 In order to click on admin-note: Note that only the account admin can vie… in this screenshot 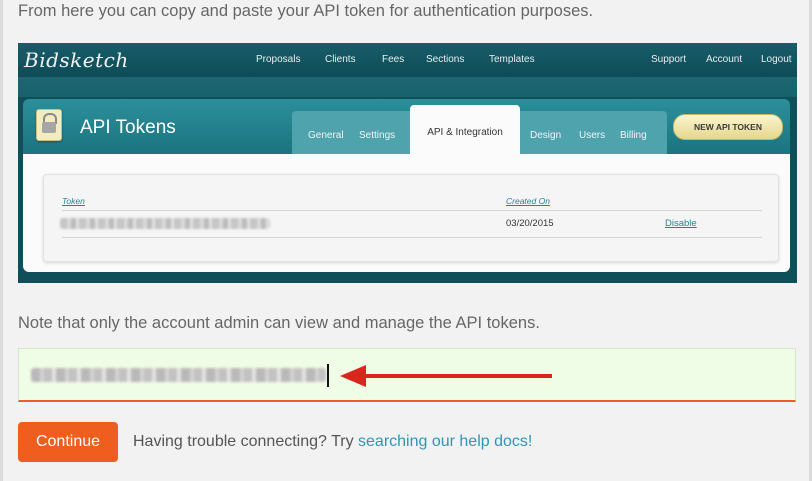, I will do `click(279, 323)`.